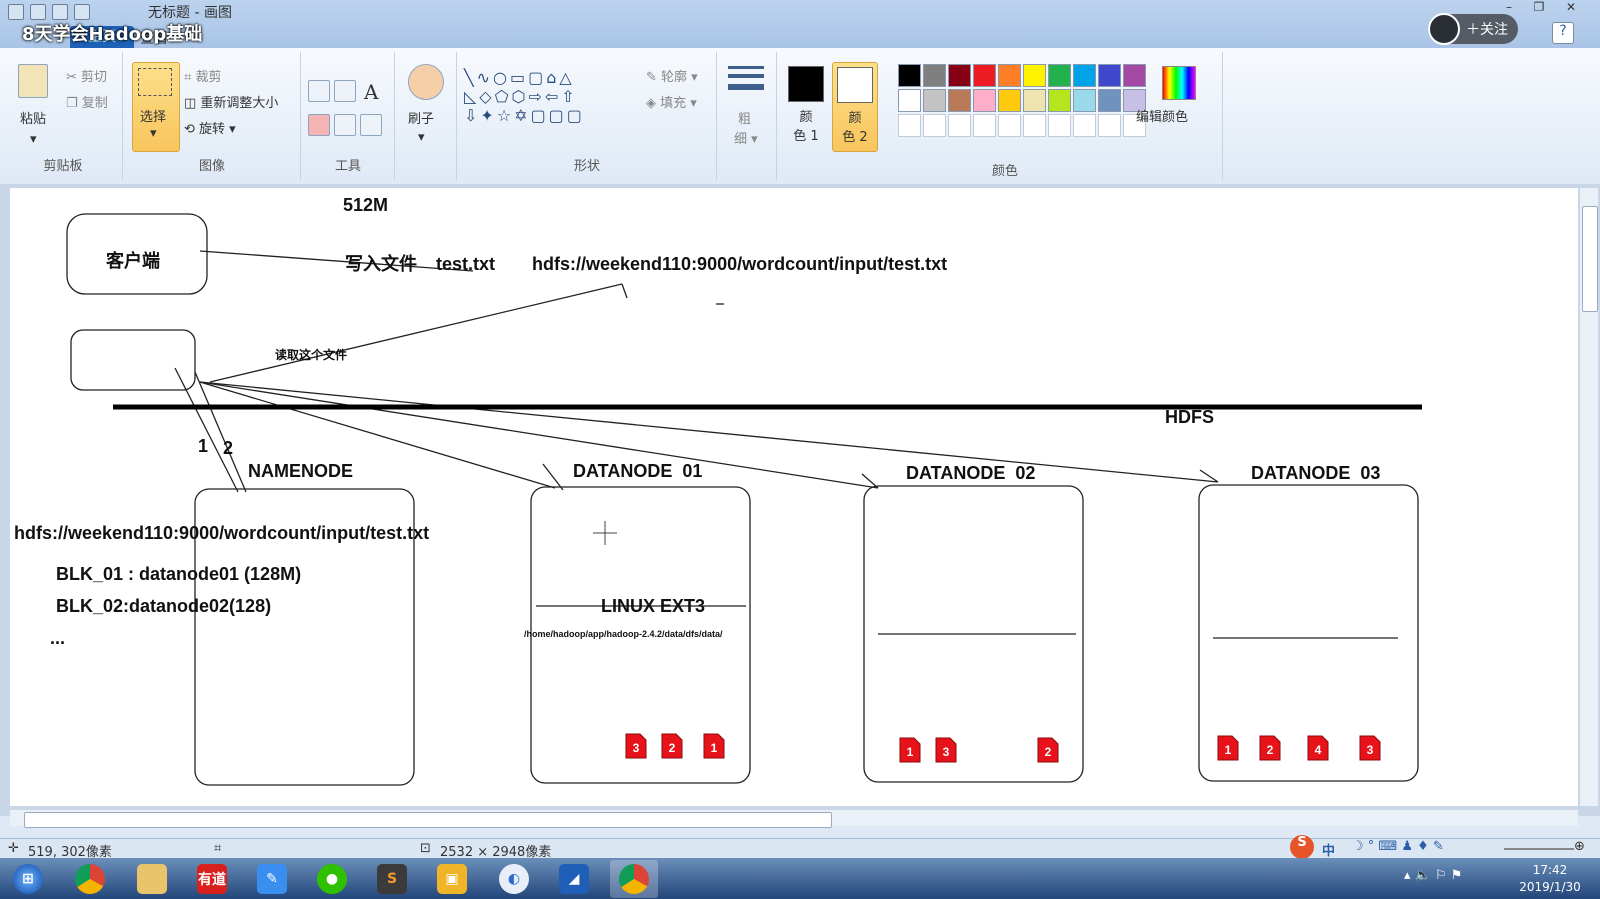  What do you see at coordinates (800, 878) in the screenshot?
I see `taskbar` at bounding box center [800, 878].